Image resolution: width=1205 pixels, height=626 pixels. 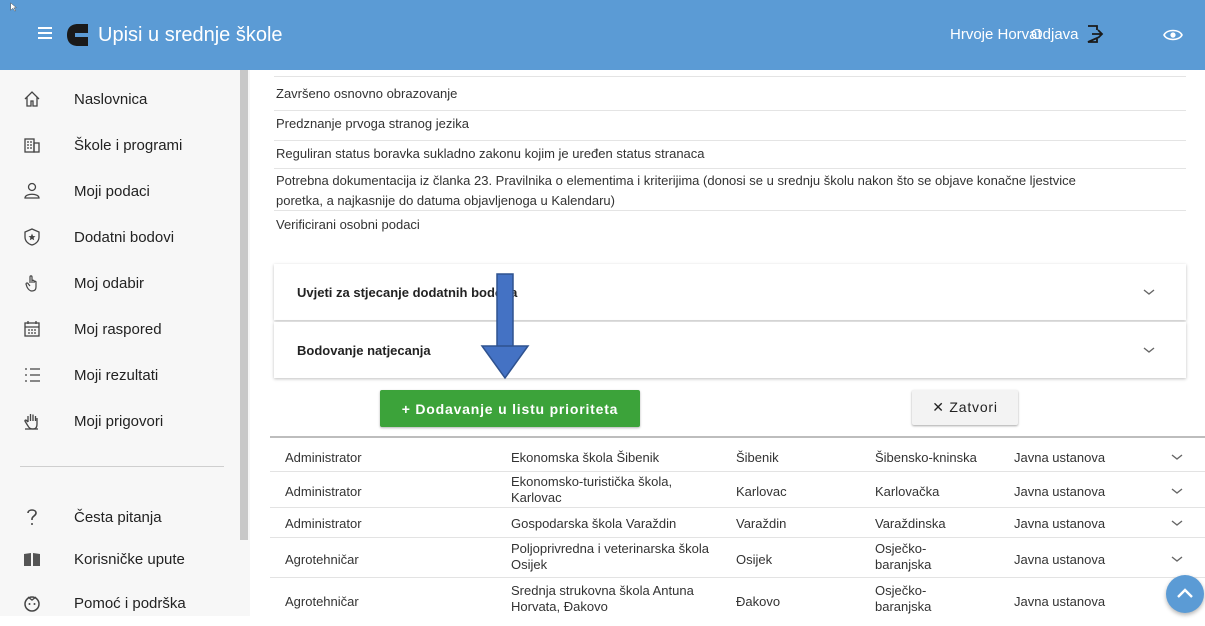 I want to click on accordion-dodatni-bodovi: Uvjeti za stjecanje dodatnih bodova, so click(x=730, y=292).